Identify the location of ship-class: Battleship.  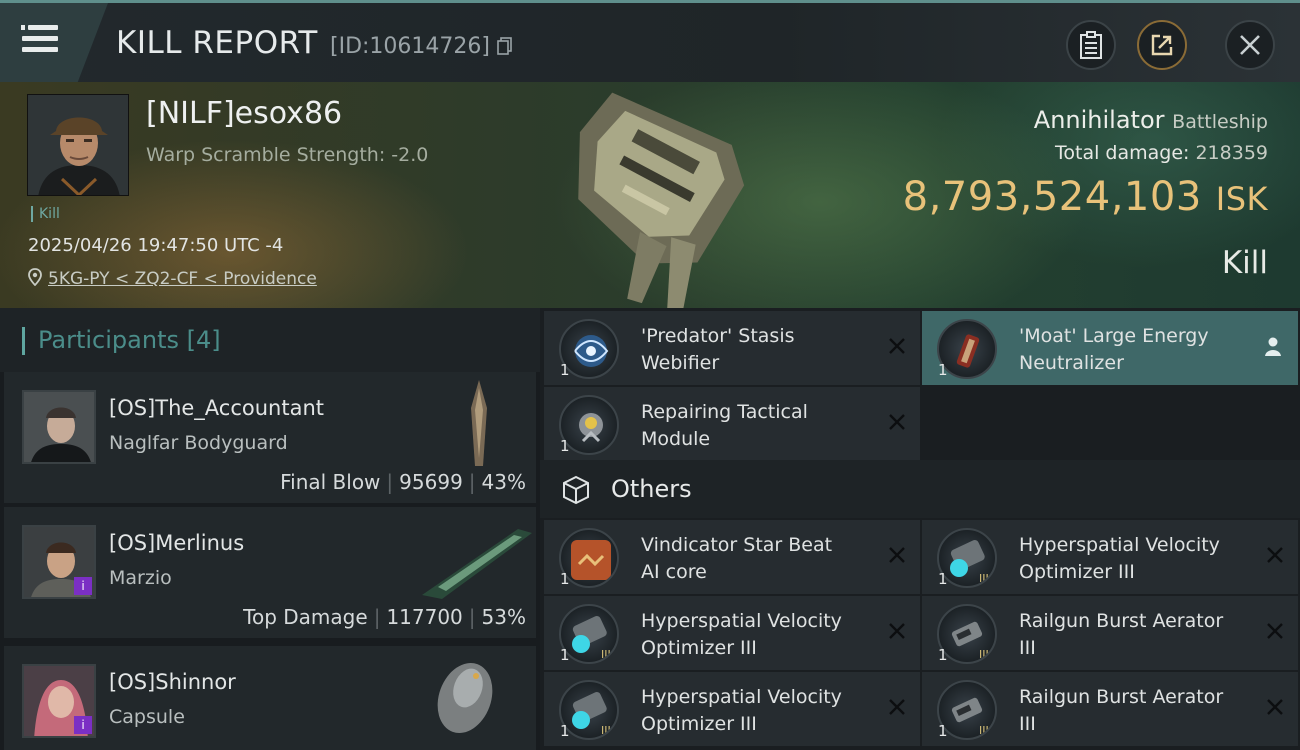
(1220, 122).